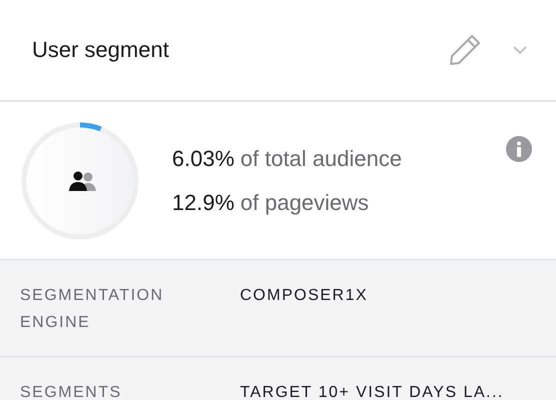 This screenshot has width=556, height=400. What do you see at coordinates (304, 203) in the screenshot?
I see `stat-label: of pageviews` at bounding box center [304, 203].